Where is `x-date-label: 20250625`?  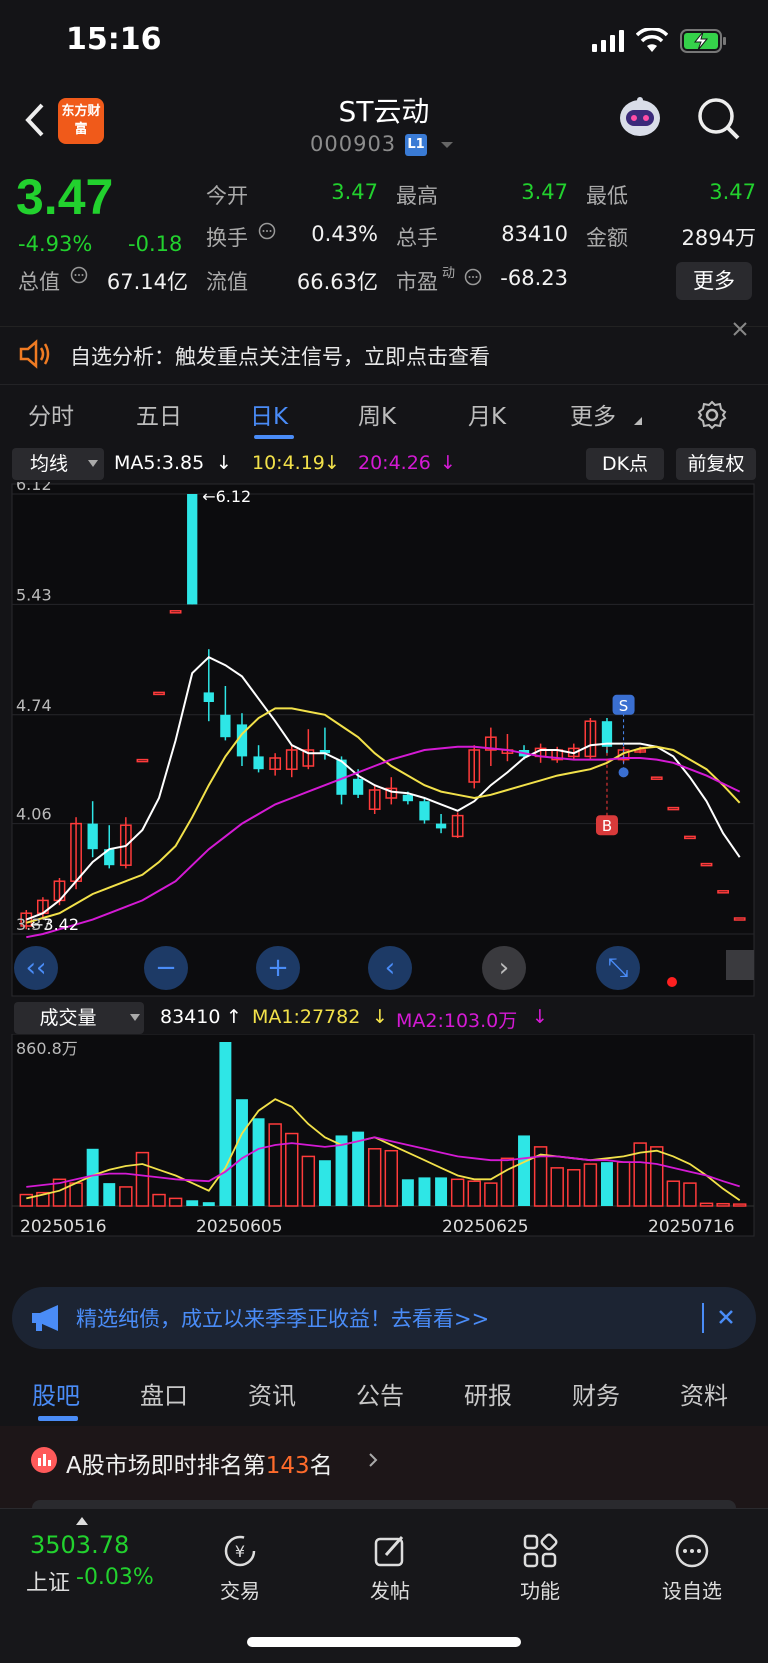
x-date-label: 20250625 is located at coordinates (485, 1227).